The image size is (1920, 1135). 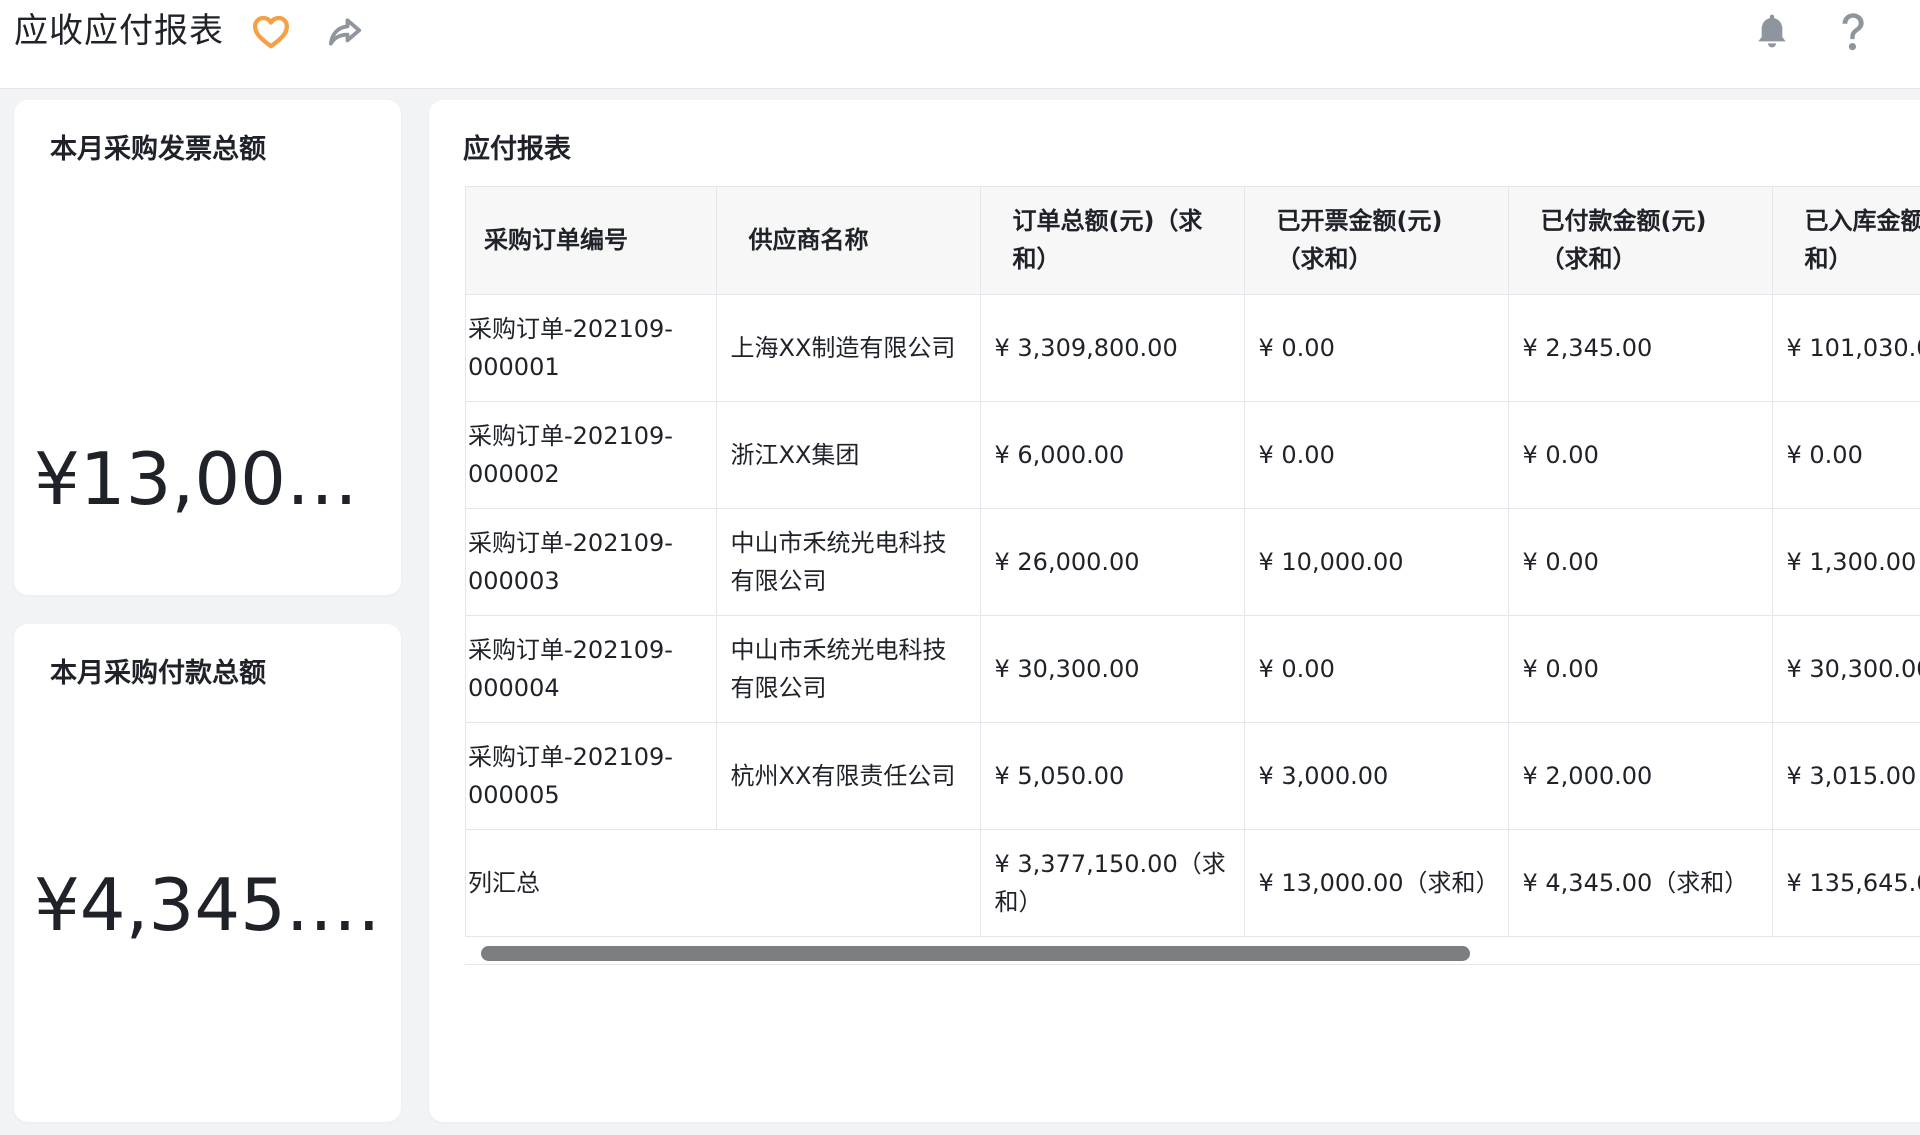 What do you see at coordinates (723, 883) in the screenshot?
I see `summary-label: 列汇总` at bounding box center [723, 883].